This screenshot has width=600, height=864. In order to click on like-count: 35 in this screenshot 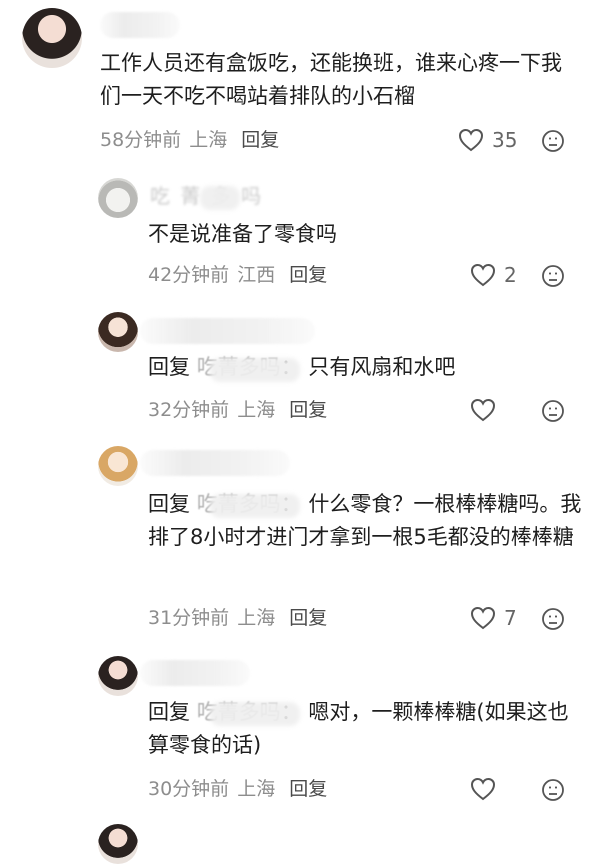, I will do `click(505, 140)`.